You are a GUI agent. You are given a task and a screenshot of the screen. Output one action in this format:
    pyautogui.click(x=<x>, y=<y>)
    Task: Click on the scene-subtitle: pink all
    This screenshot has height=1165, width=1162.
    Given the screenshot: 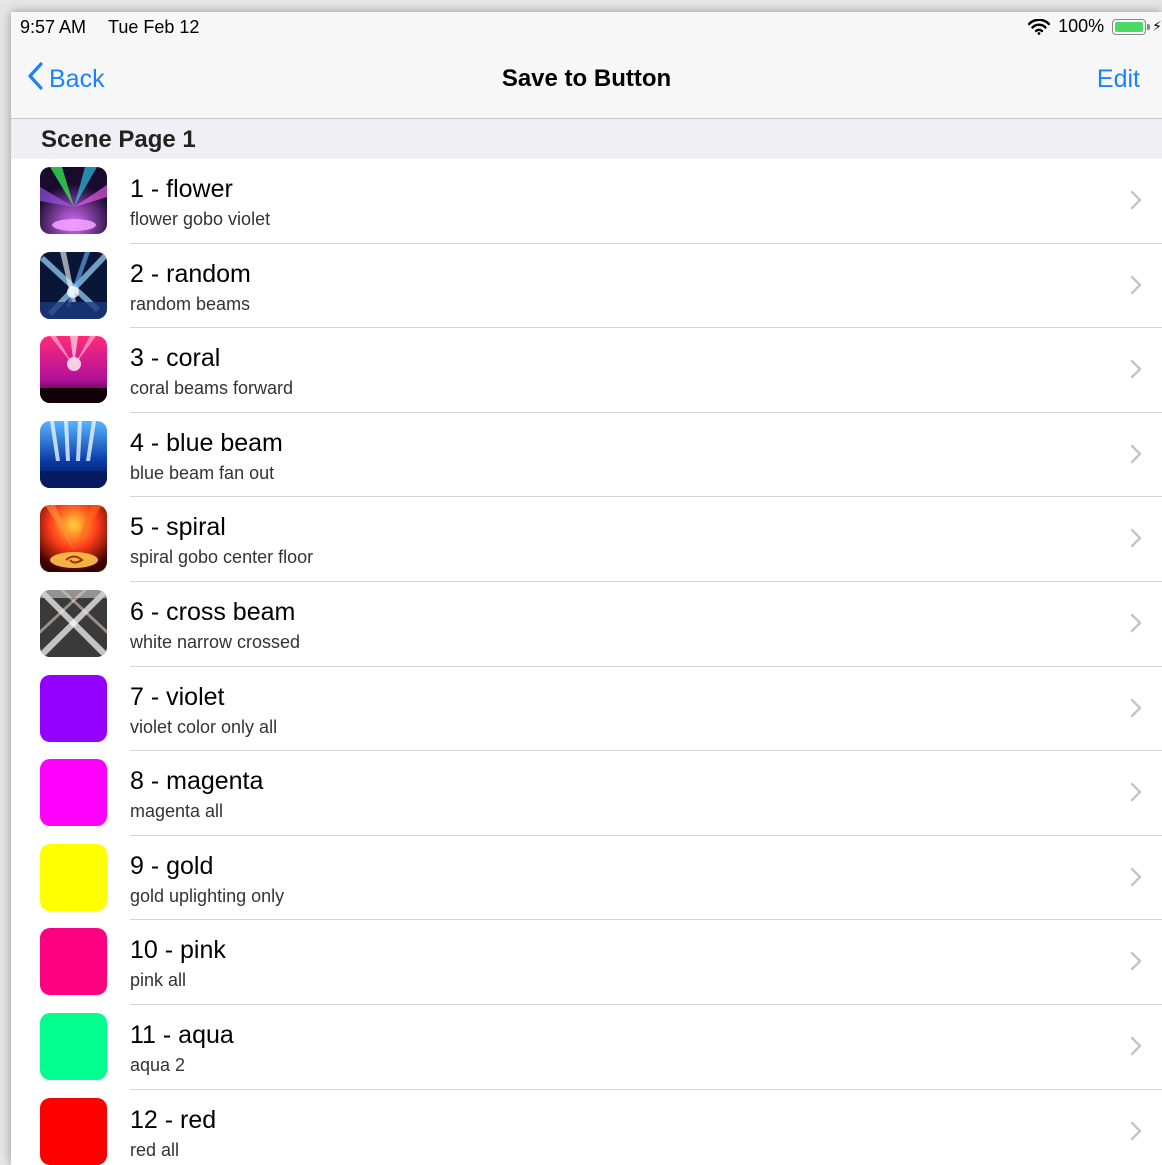 What is the action you would take?
    pyautogui.click(x=158, y=980)
    